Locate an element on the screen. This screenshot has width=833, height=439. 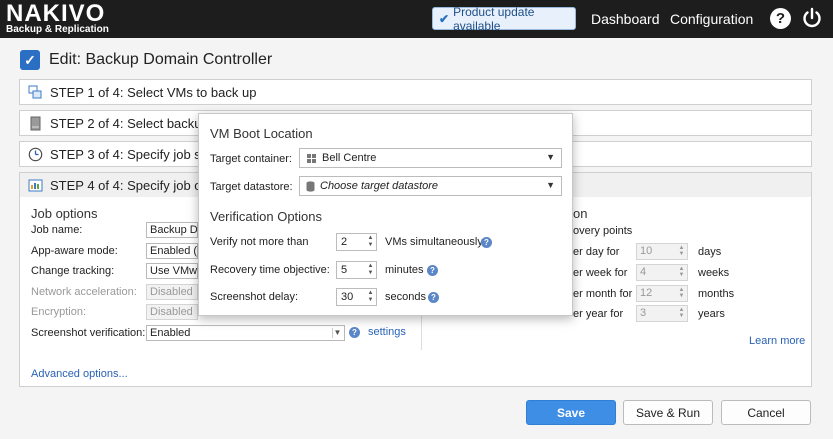
page-title-text: Edit: Backup Domain Controller is located at coordinates (161, 59).